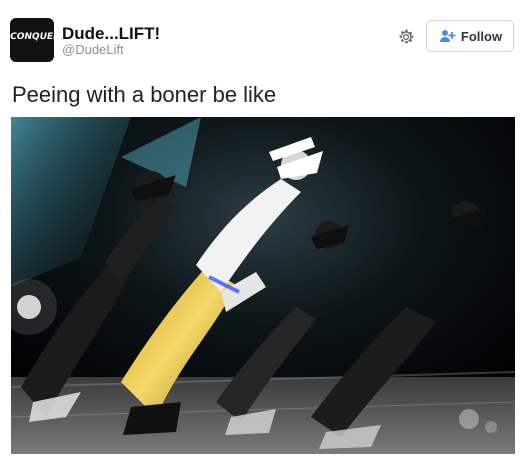  I want to click on user-handle: @DudeLift, so click(93, 50).